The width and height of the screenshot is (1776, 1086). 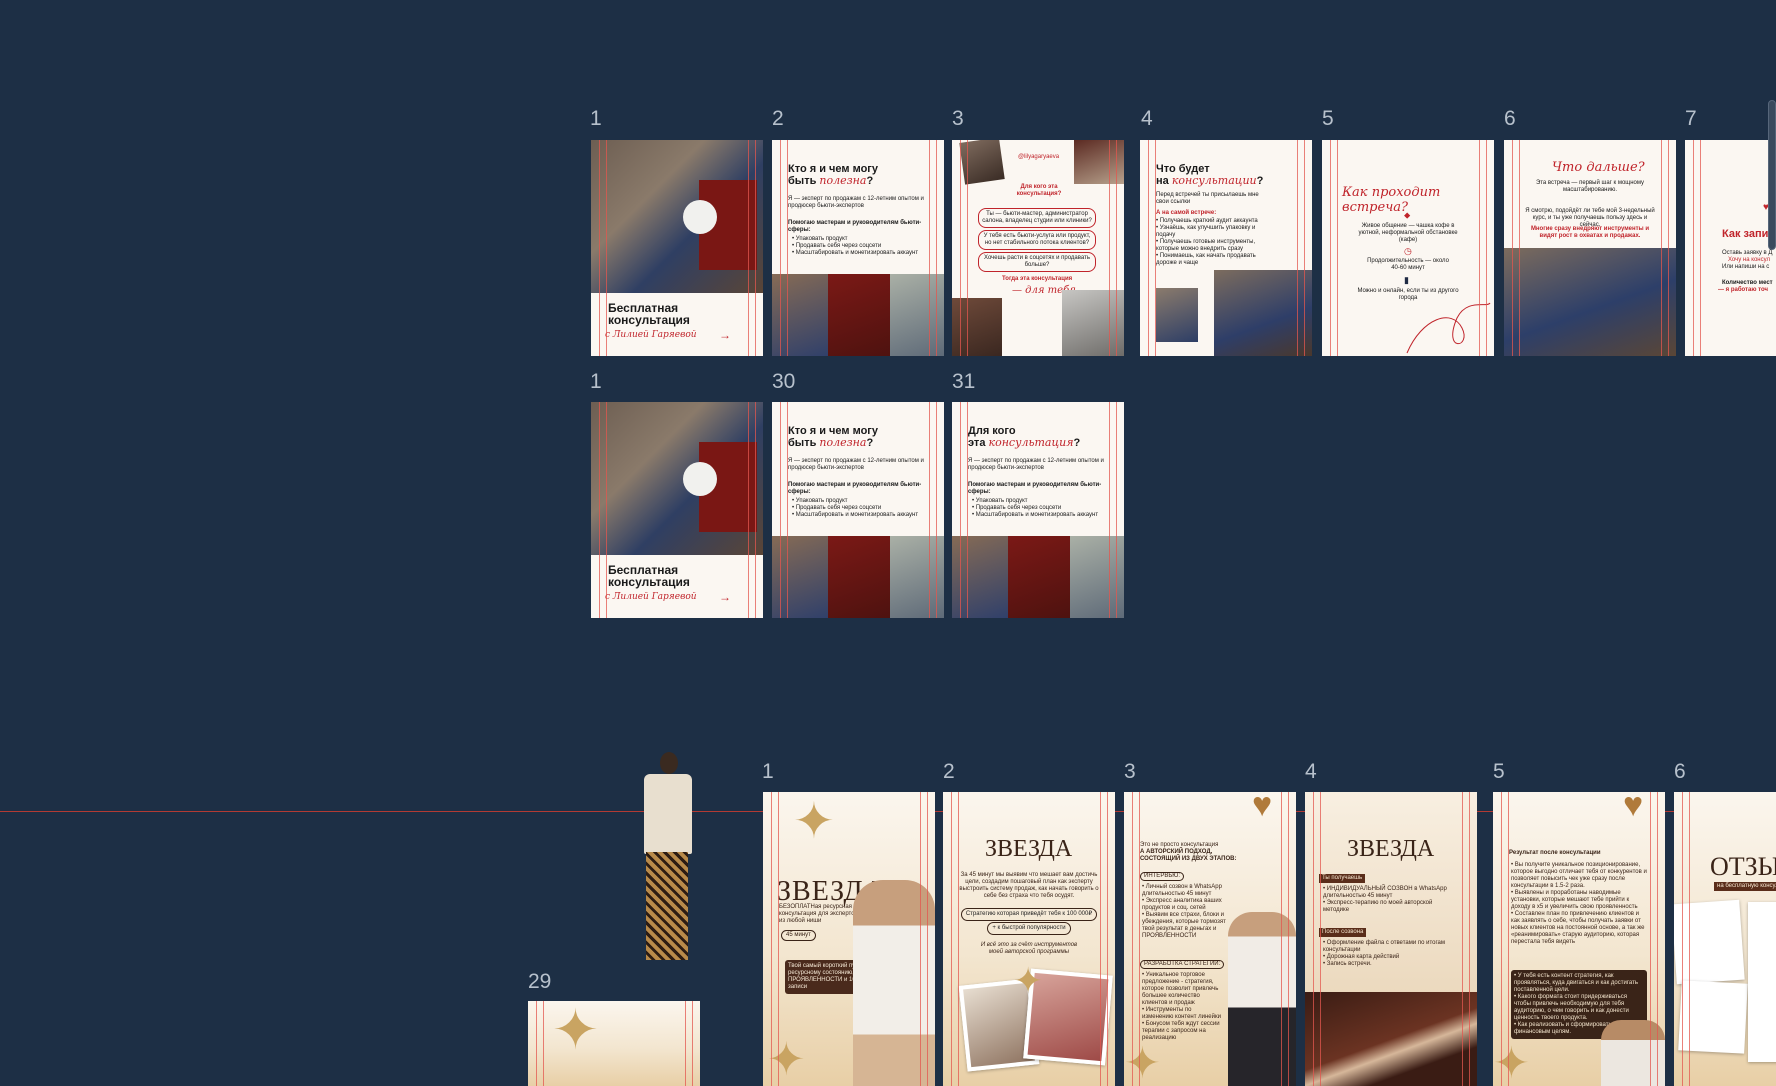 I want to click on two-stages-tag-2: РАЗРАБОТКА СТРАТЕГИИ:, so click(x=1182, y=964).